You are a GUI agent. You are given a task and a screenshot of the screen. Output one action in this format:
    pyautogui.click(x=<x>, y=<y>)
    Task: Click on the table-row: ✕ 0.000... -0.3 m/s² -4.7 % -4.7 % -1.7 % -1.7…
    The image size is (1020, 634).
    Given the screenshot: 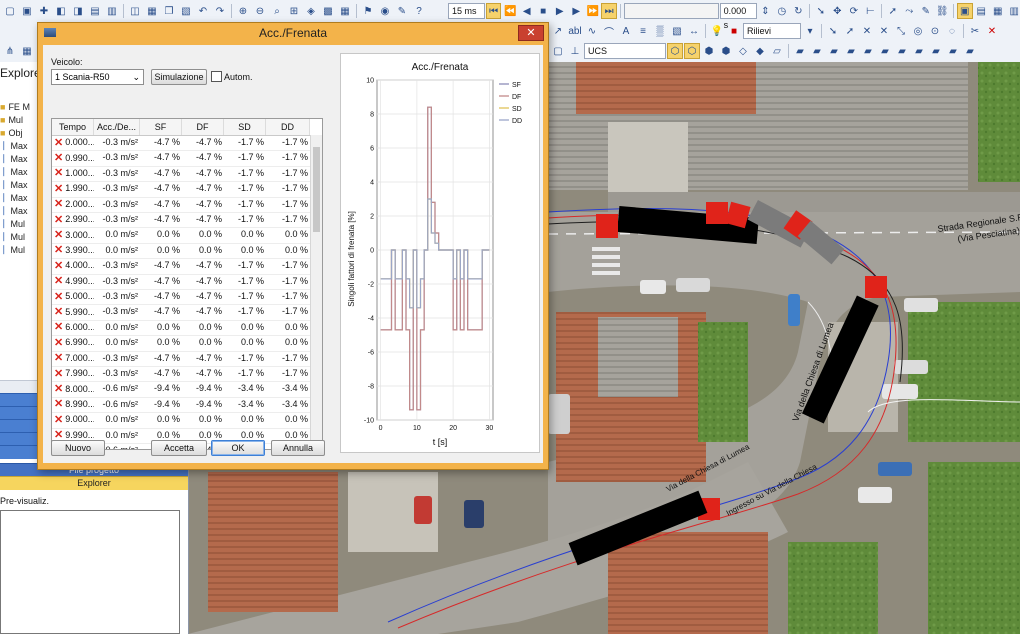 What is the action you would take?
    pyautogui.click(x=181, y=143)
    